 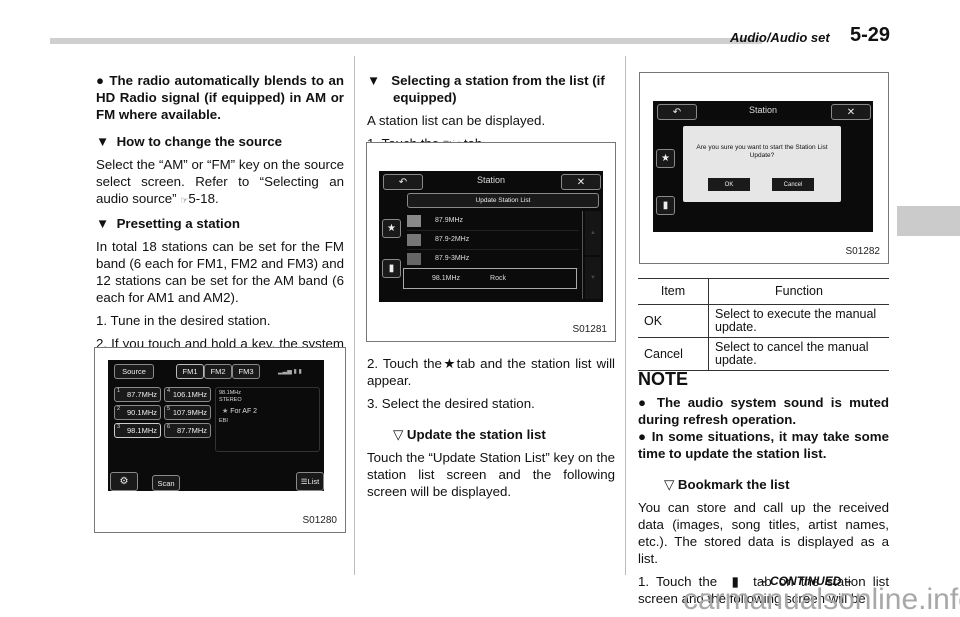 What do you see at coordinates (798, 354) in the screenshot?
I see `table-cell: Select to cancel the manual update.` at bounding box center [798, 354].